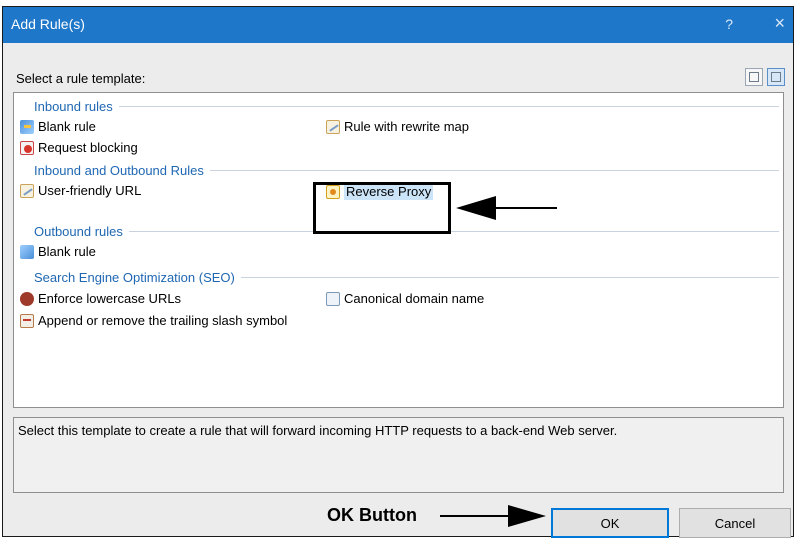 Image resolution: width=798 pixels, height=539 pixels. What do you see at coordinates (372, 515) in the screenshot?
I see `ok-button-annotation: OK Button` at bounding box center [372, 515].